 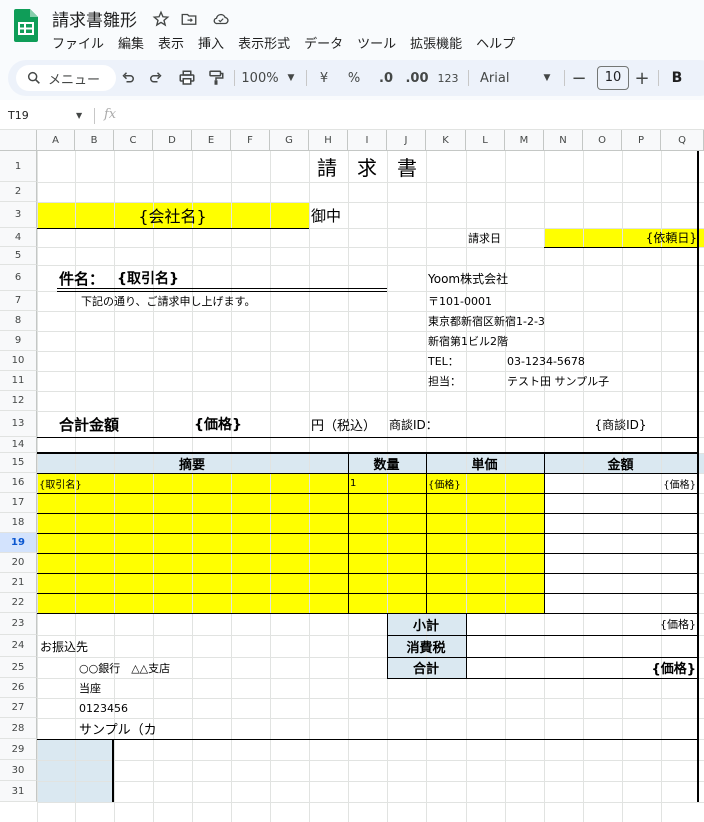 I want to click on bold-button: B, so click(x=677, y=78).